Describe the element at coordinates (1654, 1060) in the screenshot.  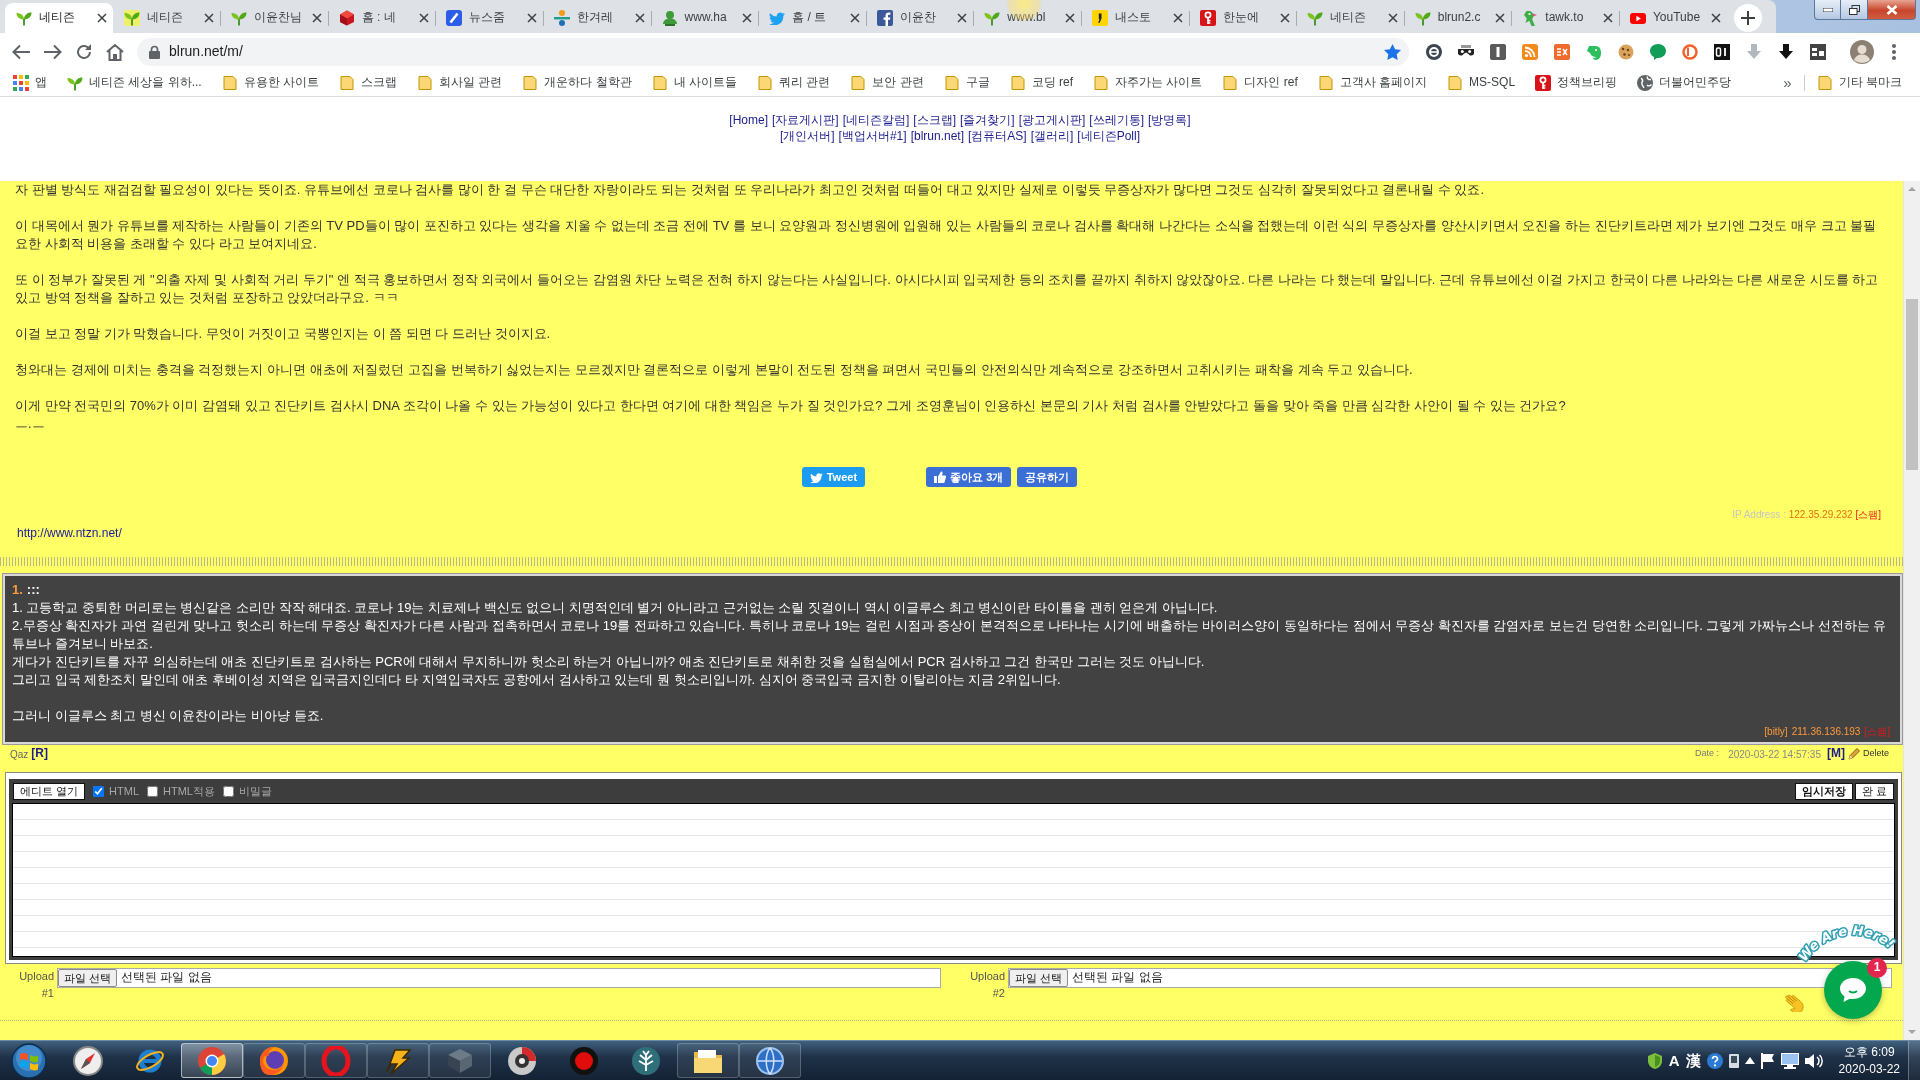
I see `shield-icon` at that location.